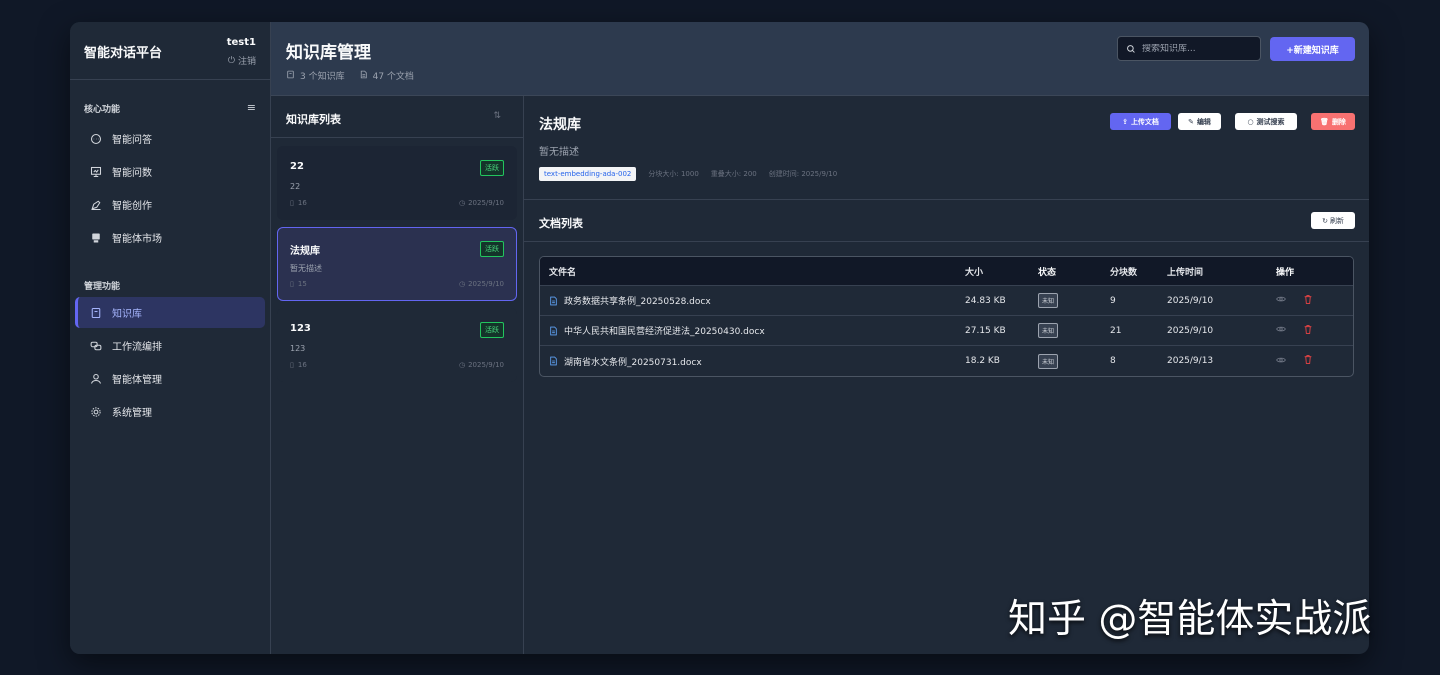 The width and height of the screenshot is (1440, 675). Describe the element at coordinates (397, 117) in the screenshot. I see `kb-list-header: 知识库列表 ⇅` at that location.